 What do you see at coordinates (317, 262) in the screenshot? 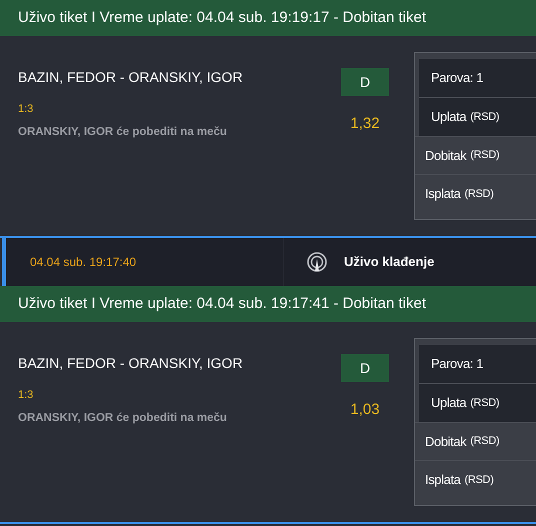
I see `live-broadcast-icon` at bounding box center [317, 262].